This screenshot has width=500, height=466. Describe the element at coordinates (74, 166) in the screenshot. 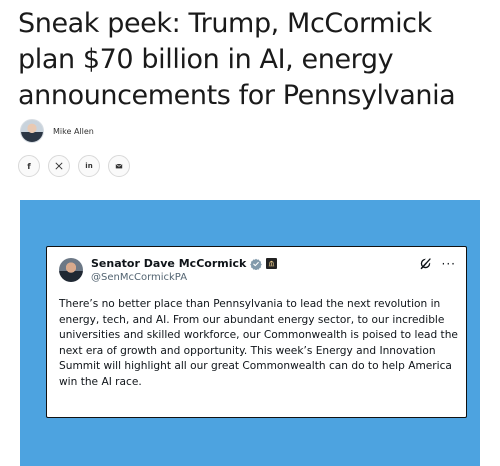

I see `share-buttons: f in` at that location.